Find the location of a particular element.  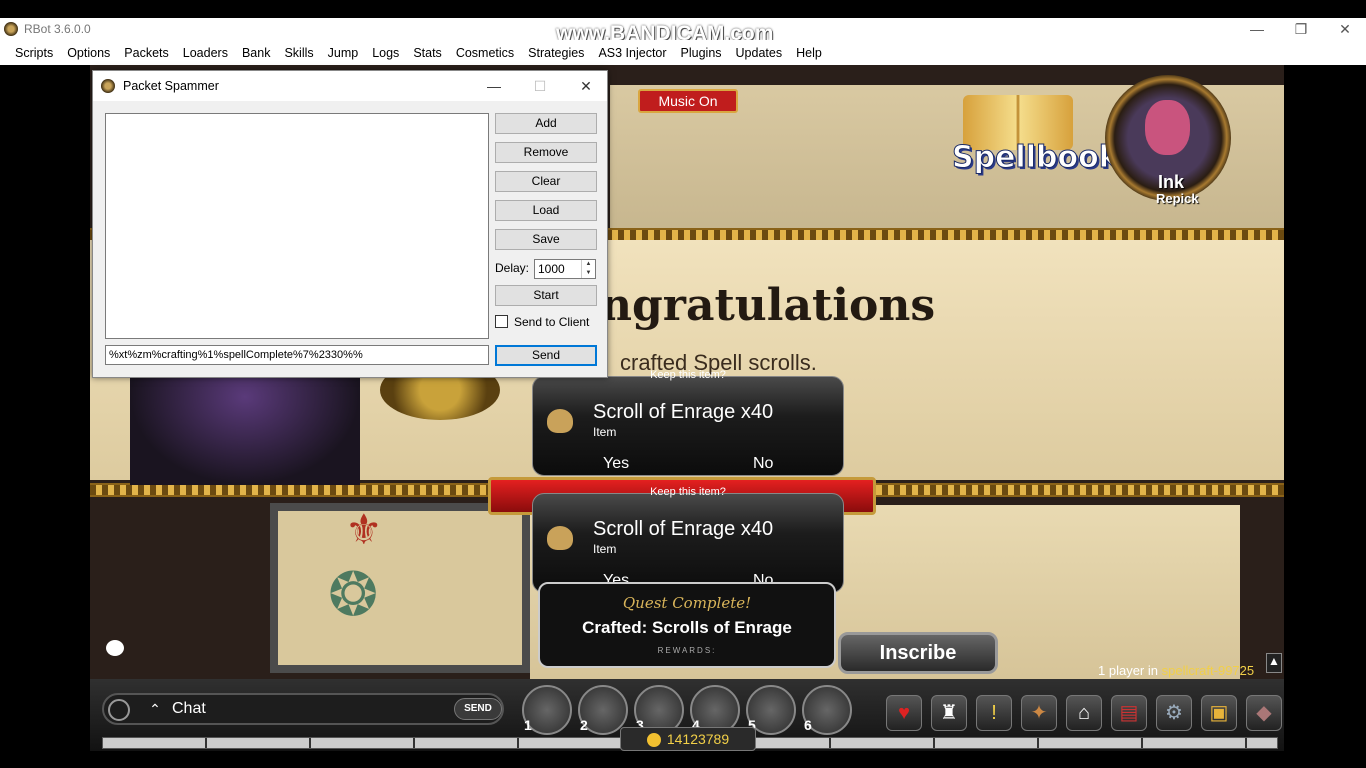

add-button: Add is located at coordinates (546, 123).